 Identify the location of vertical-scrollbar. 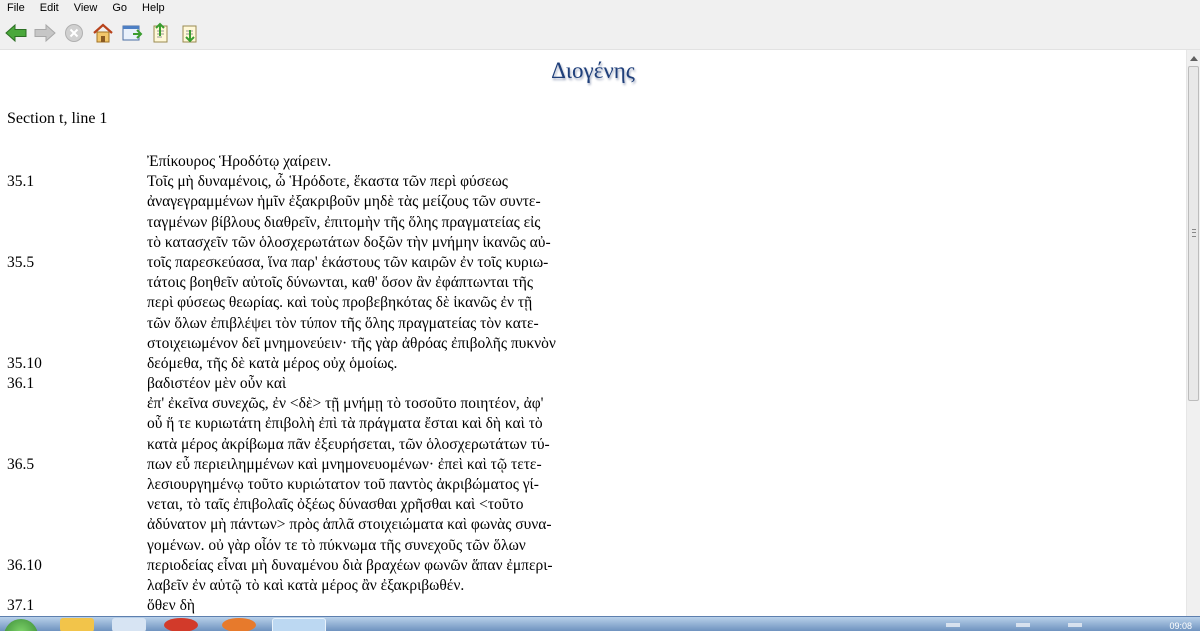
(1193, 333).